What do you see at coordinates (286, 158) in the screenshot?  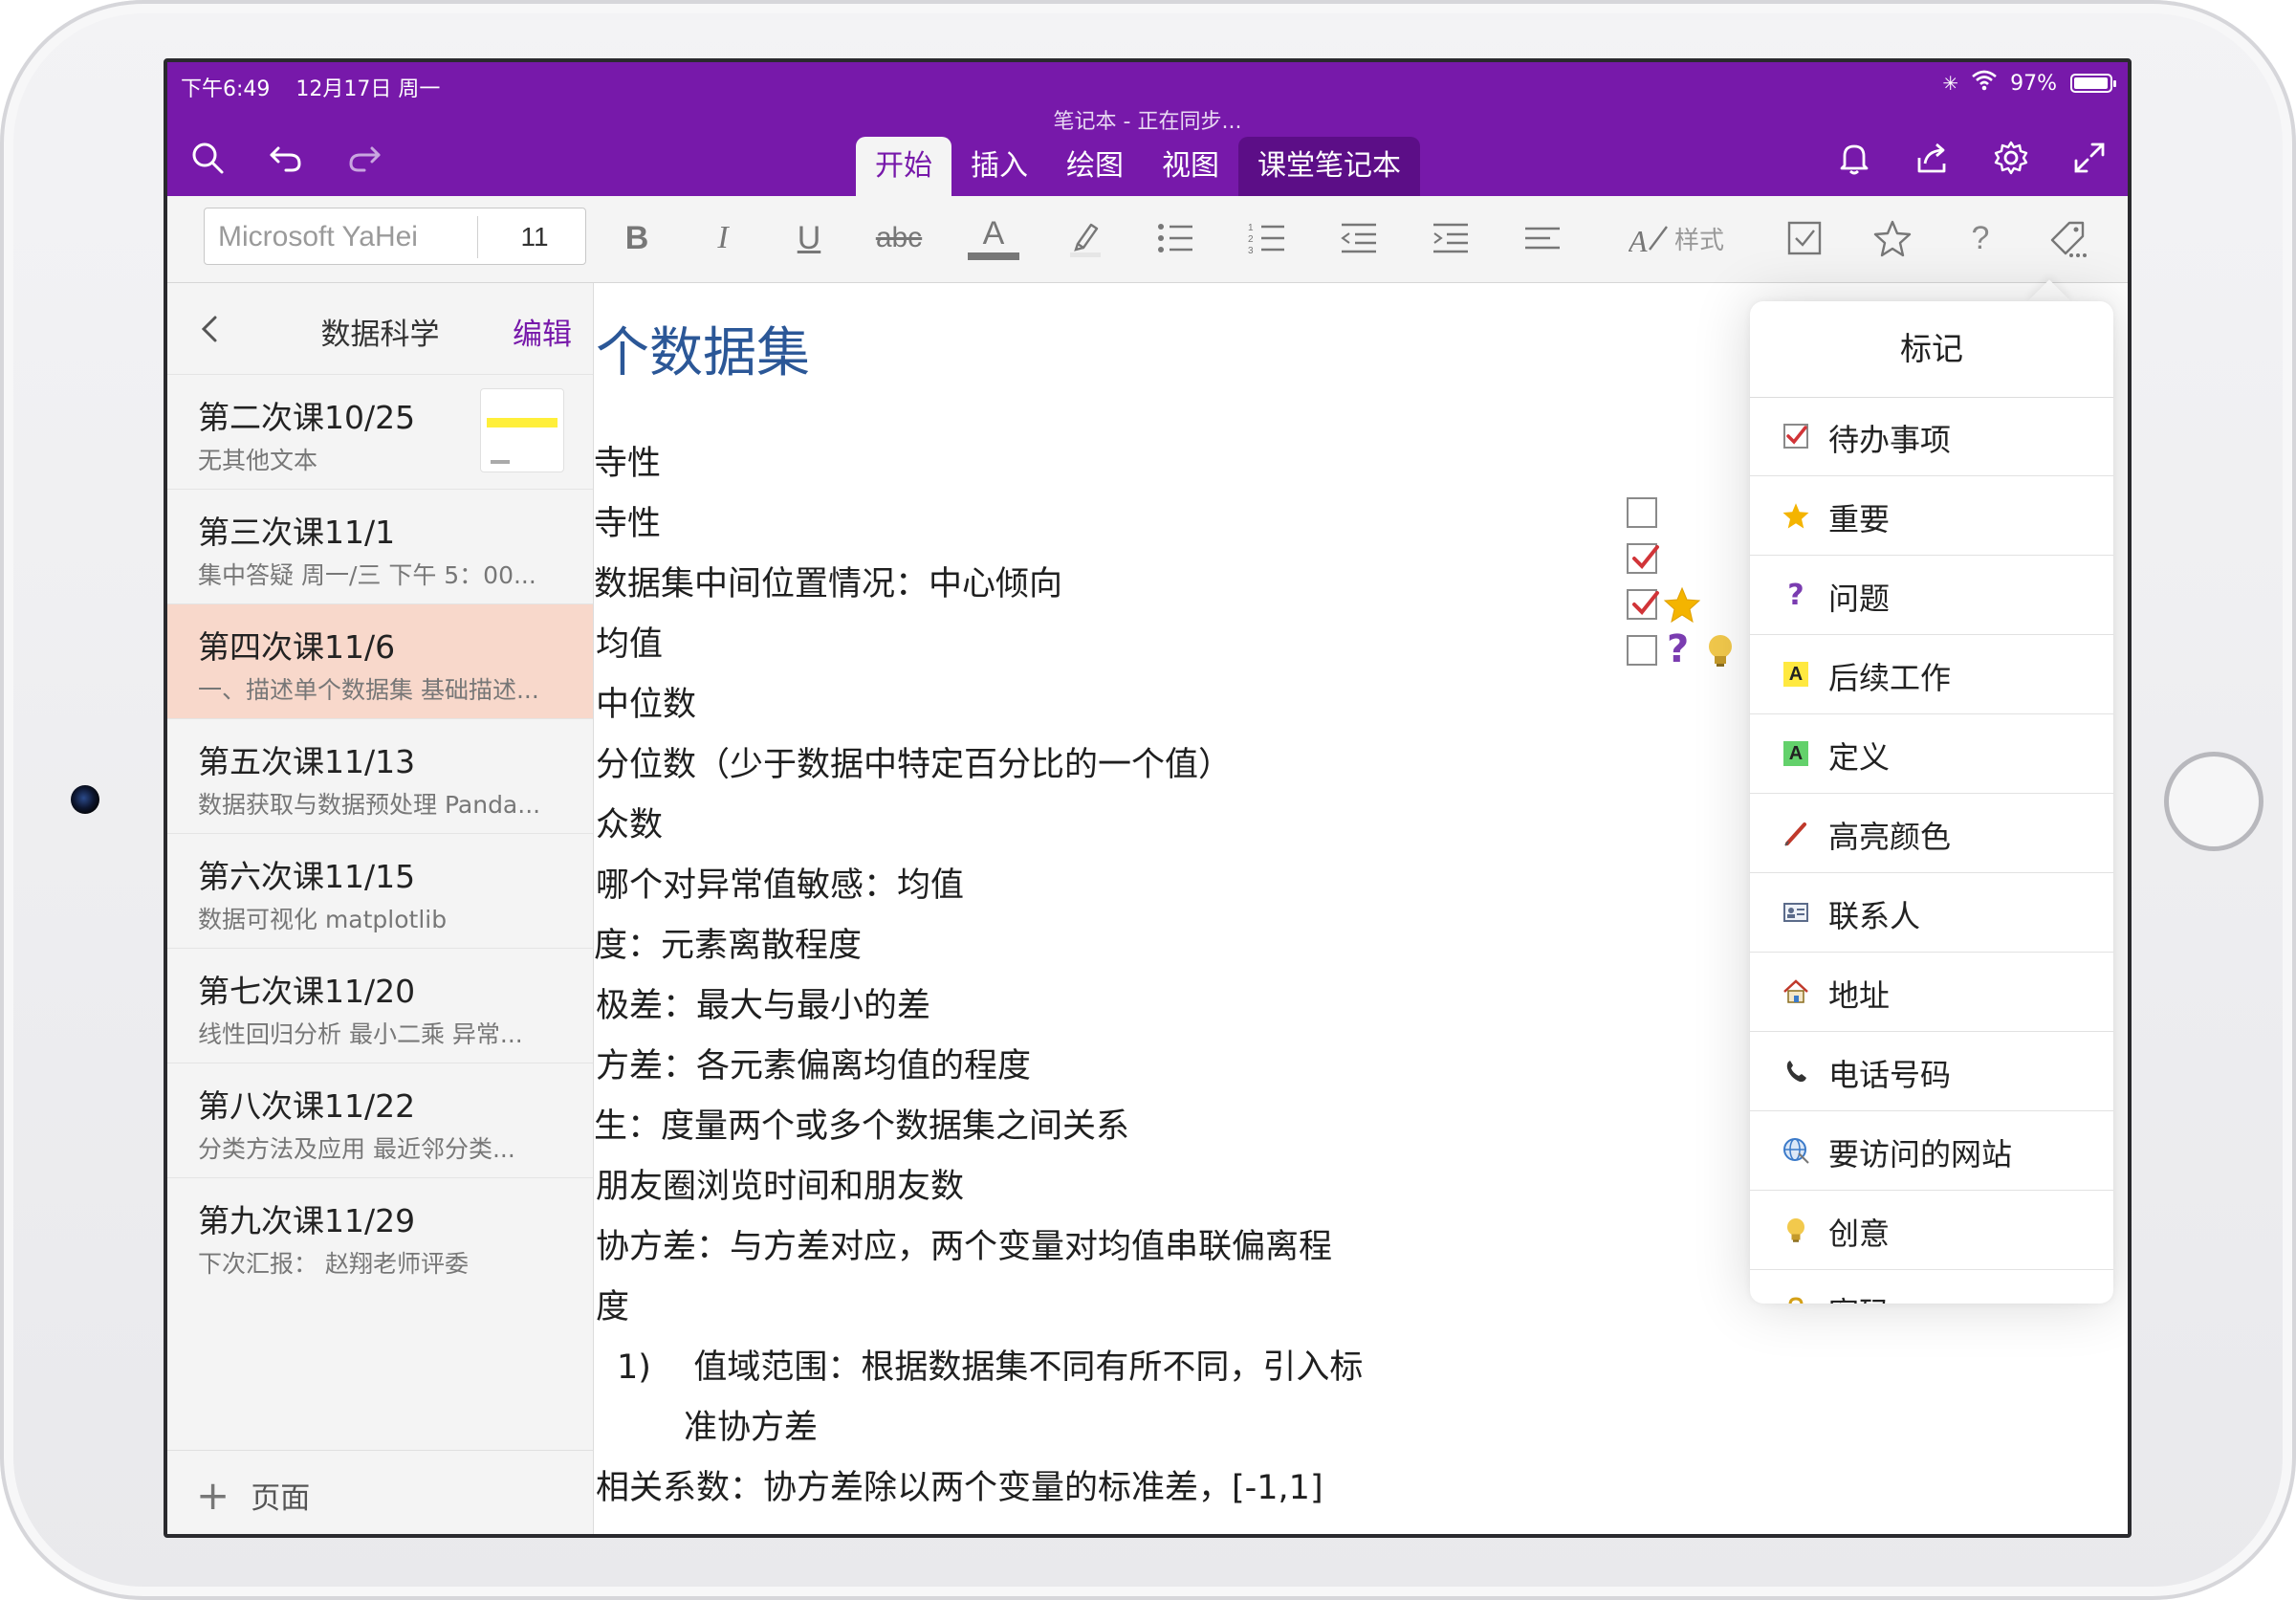 I see `undo-icon` at bounding box center [286, 158].